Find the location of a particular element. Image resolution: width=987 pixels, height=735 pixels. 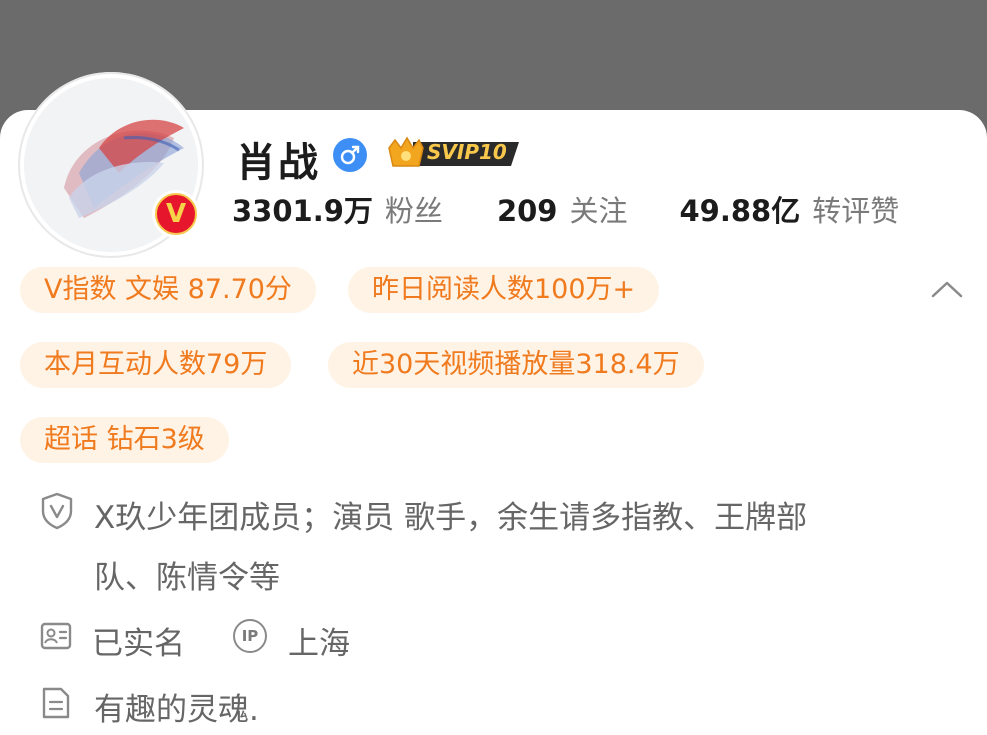

tag-monthly-interactions: 本月互动人数79万 is located at coordinates (156, 365).